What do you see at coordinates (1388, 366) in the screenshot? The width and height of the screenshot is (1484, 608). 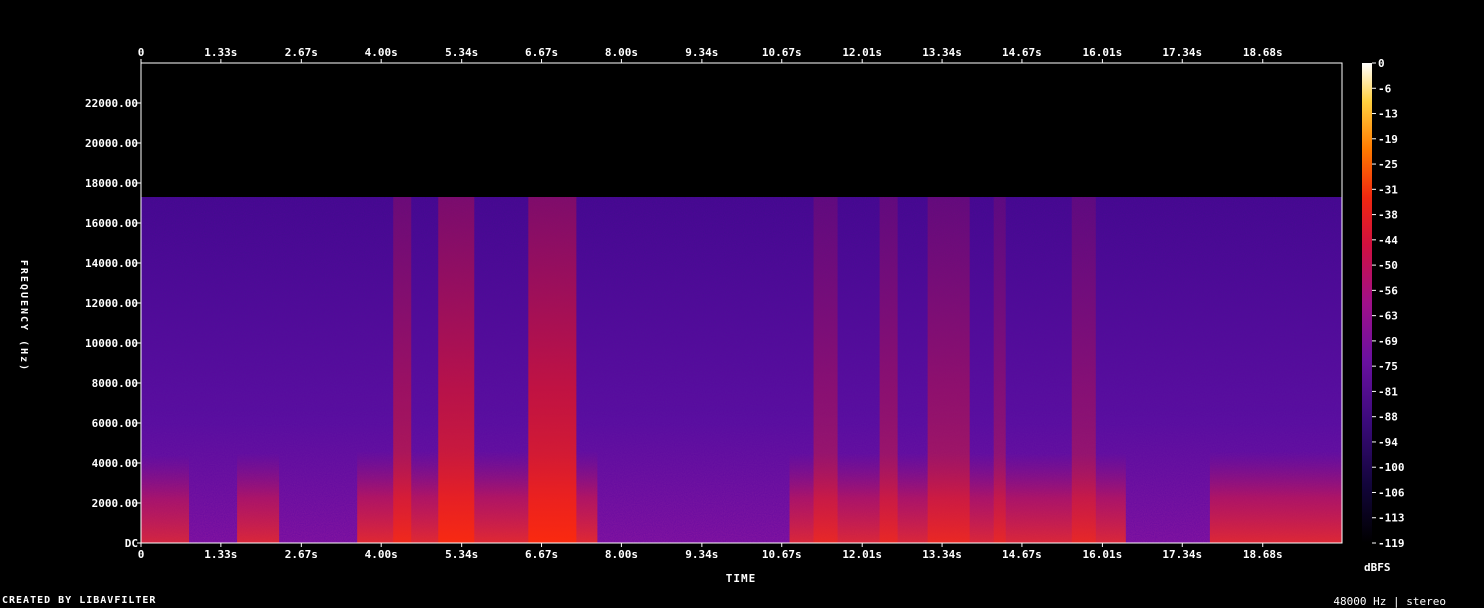 I see `colorbar-tick-label: -75` at bounding box center [1388, 366].